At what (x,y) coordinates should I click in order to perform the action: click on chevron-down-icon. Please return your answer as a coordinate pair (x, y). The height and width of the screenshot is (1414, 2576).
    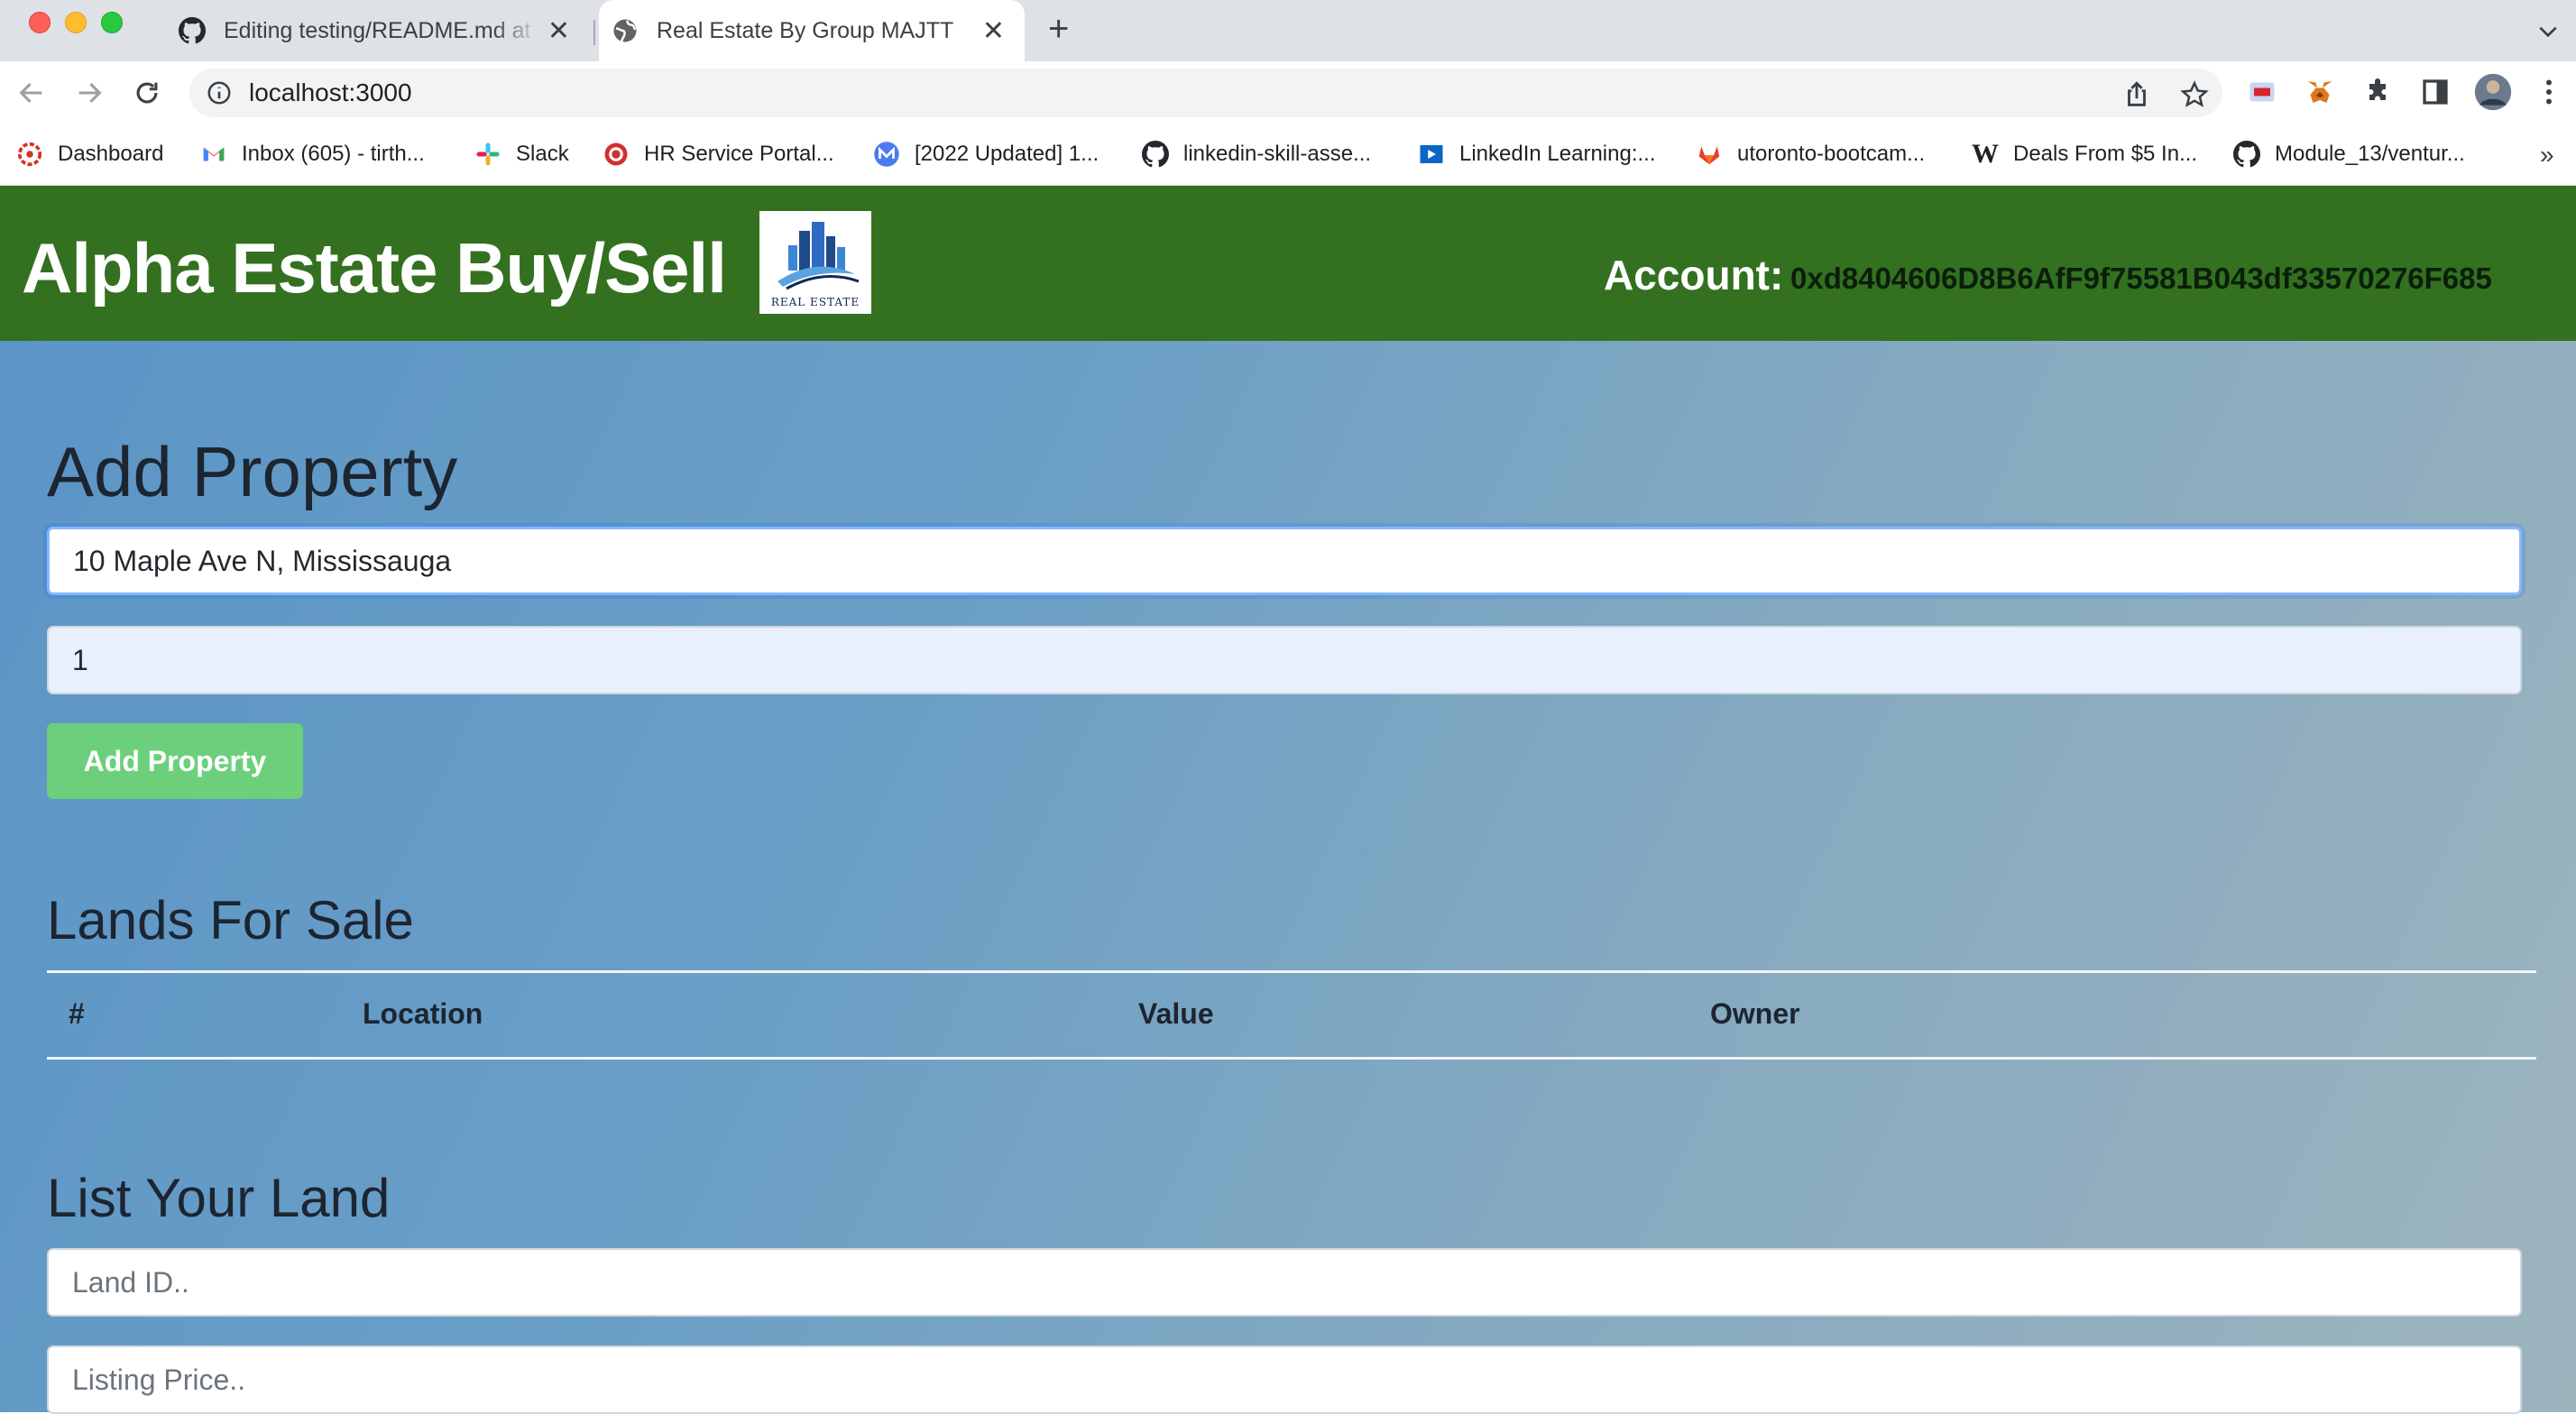
    Looking at the image, I should click on (2548, 34).